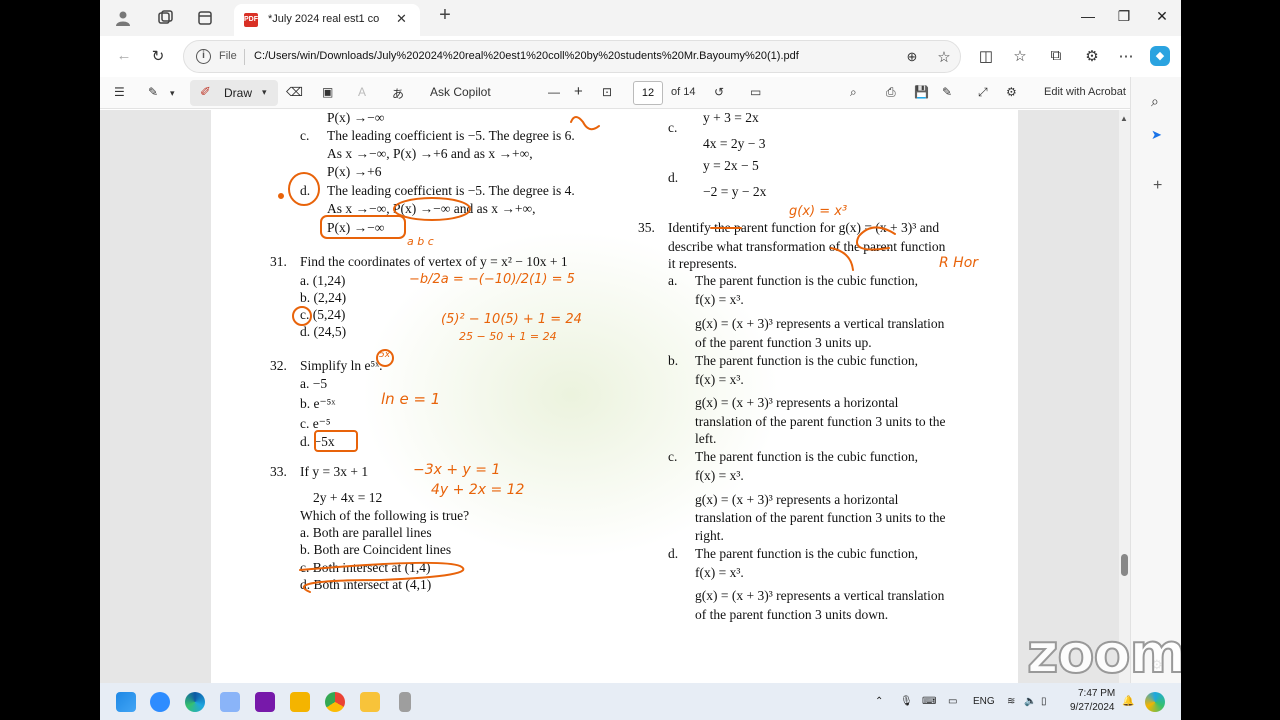  I want to click on draw-button: ✐ Draw ▾, so click(234, 93).